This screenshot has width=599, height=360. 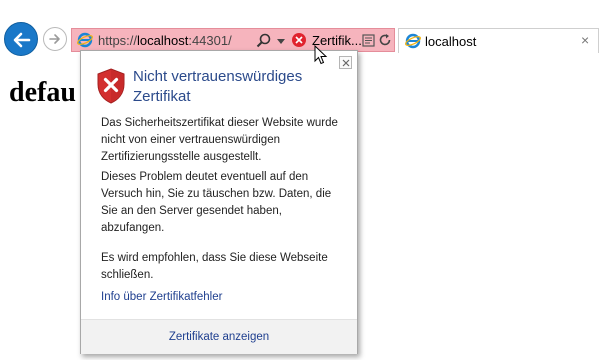 I want to click on chevron-down-icon, so click(x=281, y=41).